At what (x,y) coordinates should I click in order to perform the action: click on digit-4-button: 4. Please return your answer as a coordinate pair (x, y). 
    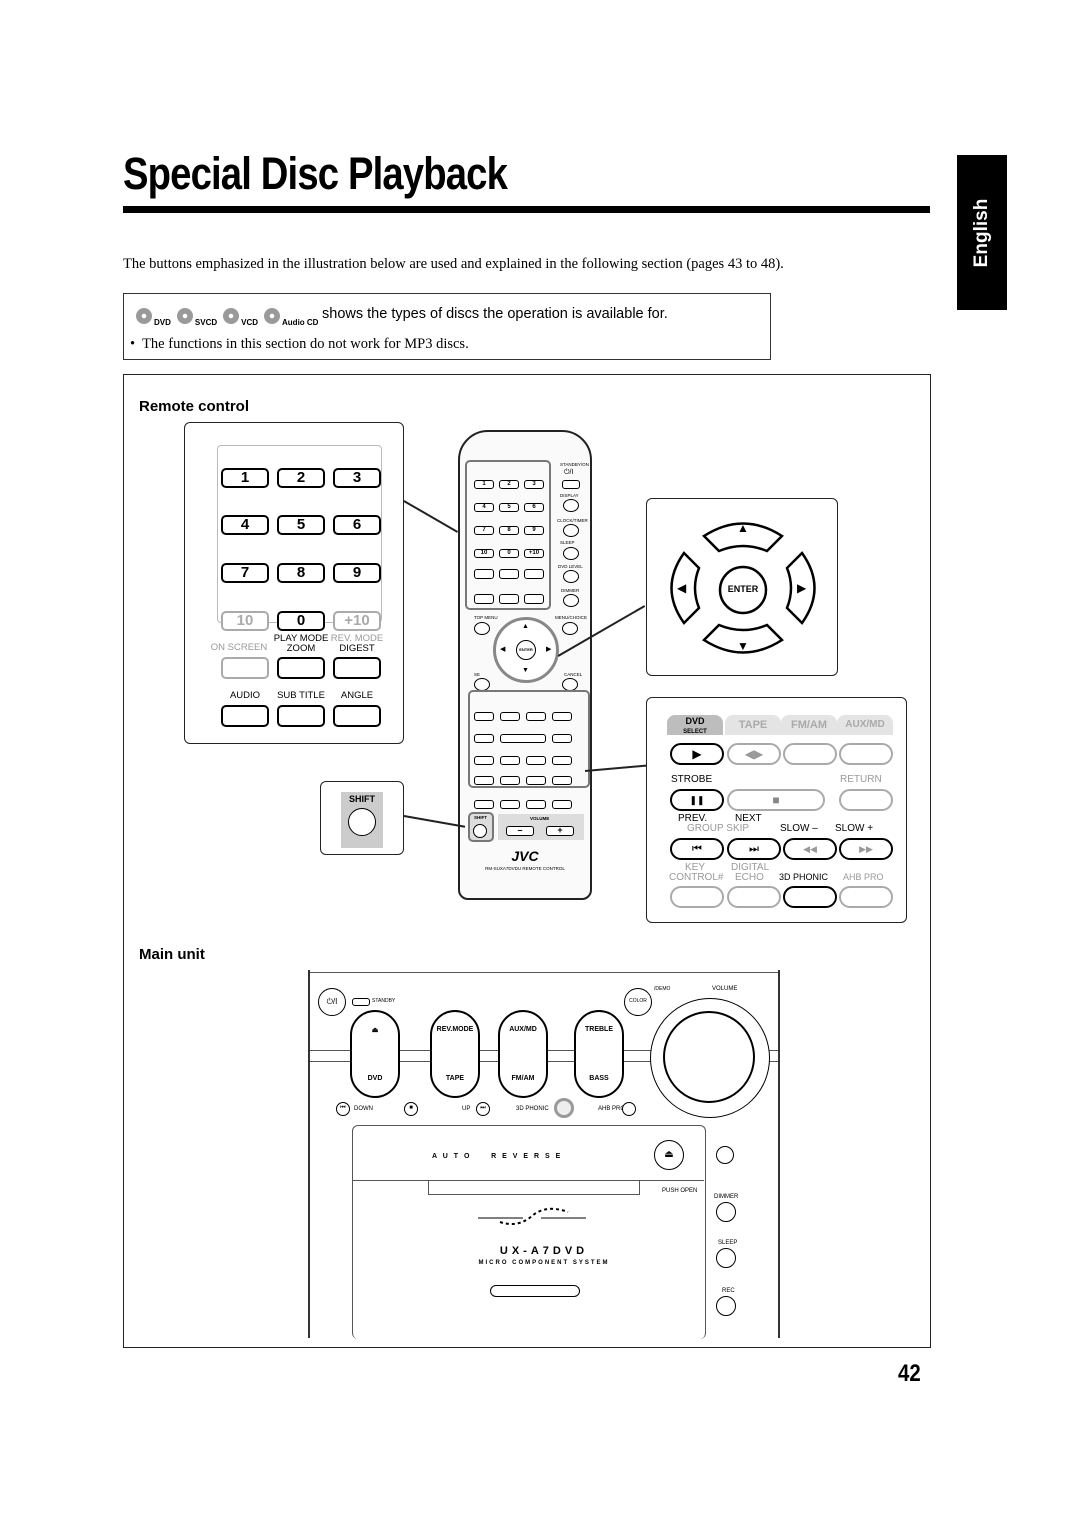
    Looking at the image, I should click on (245, 525).